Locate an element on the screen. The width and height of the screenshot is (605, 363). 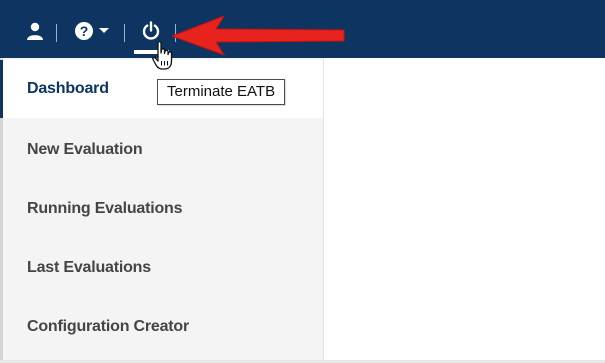
tooltip-text: Terminate EATB is located at coordinates (221, 91).